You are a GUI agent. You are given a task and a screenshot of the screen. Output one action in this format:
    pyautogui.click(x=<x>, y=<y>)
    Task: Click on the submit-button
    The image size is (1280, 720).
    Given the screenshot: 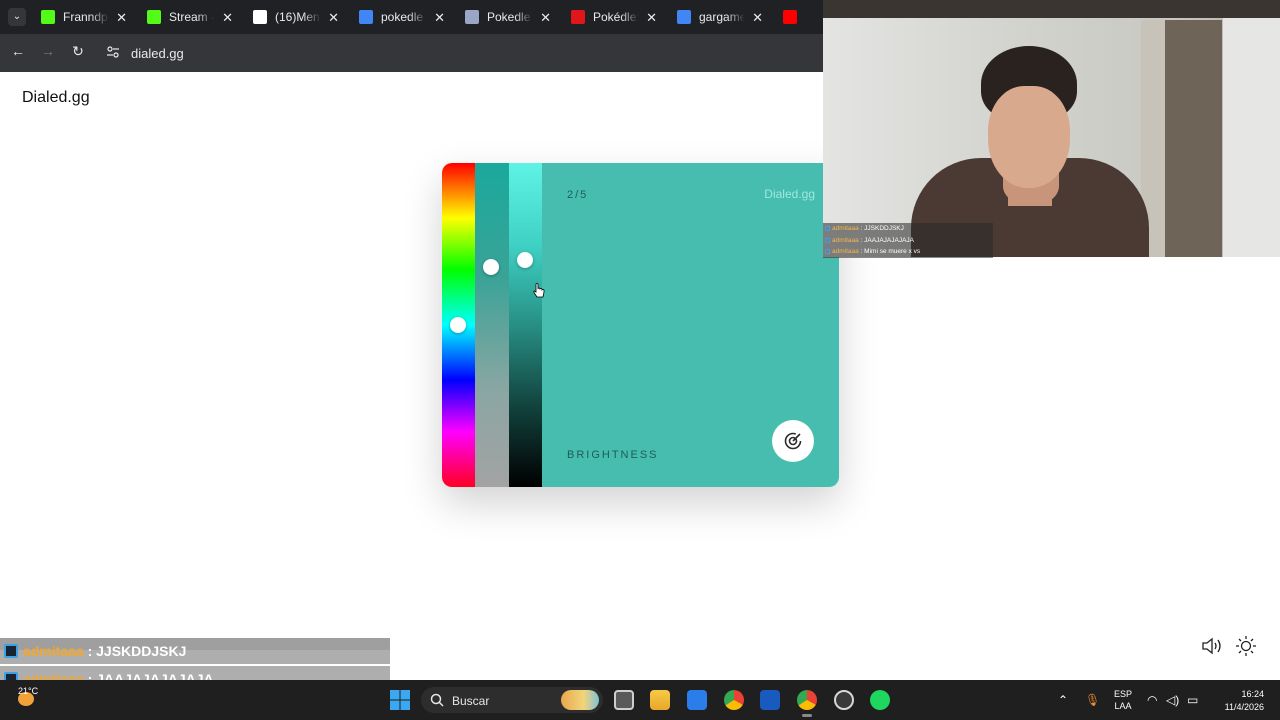 What is the action you would take?
    pyautogui.click(x=793, y=441)
    